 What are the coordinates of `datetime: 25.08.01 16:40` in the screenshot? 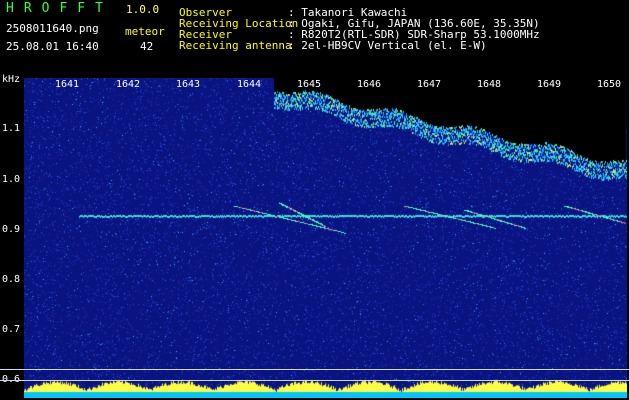 It's located at (52, 46).